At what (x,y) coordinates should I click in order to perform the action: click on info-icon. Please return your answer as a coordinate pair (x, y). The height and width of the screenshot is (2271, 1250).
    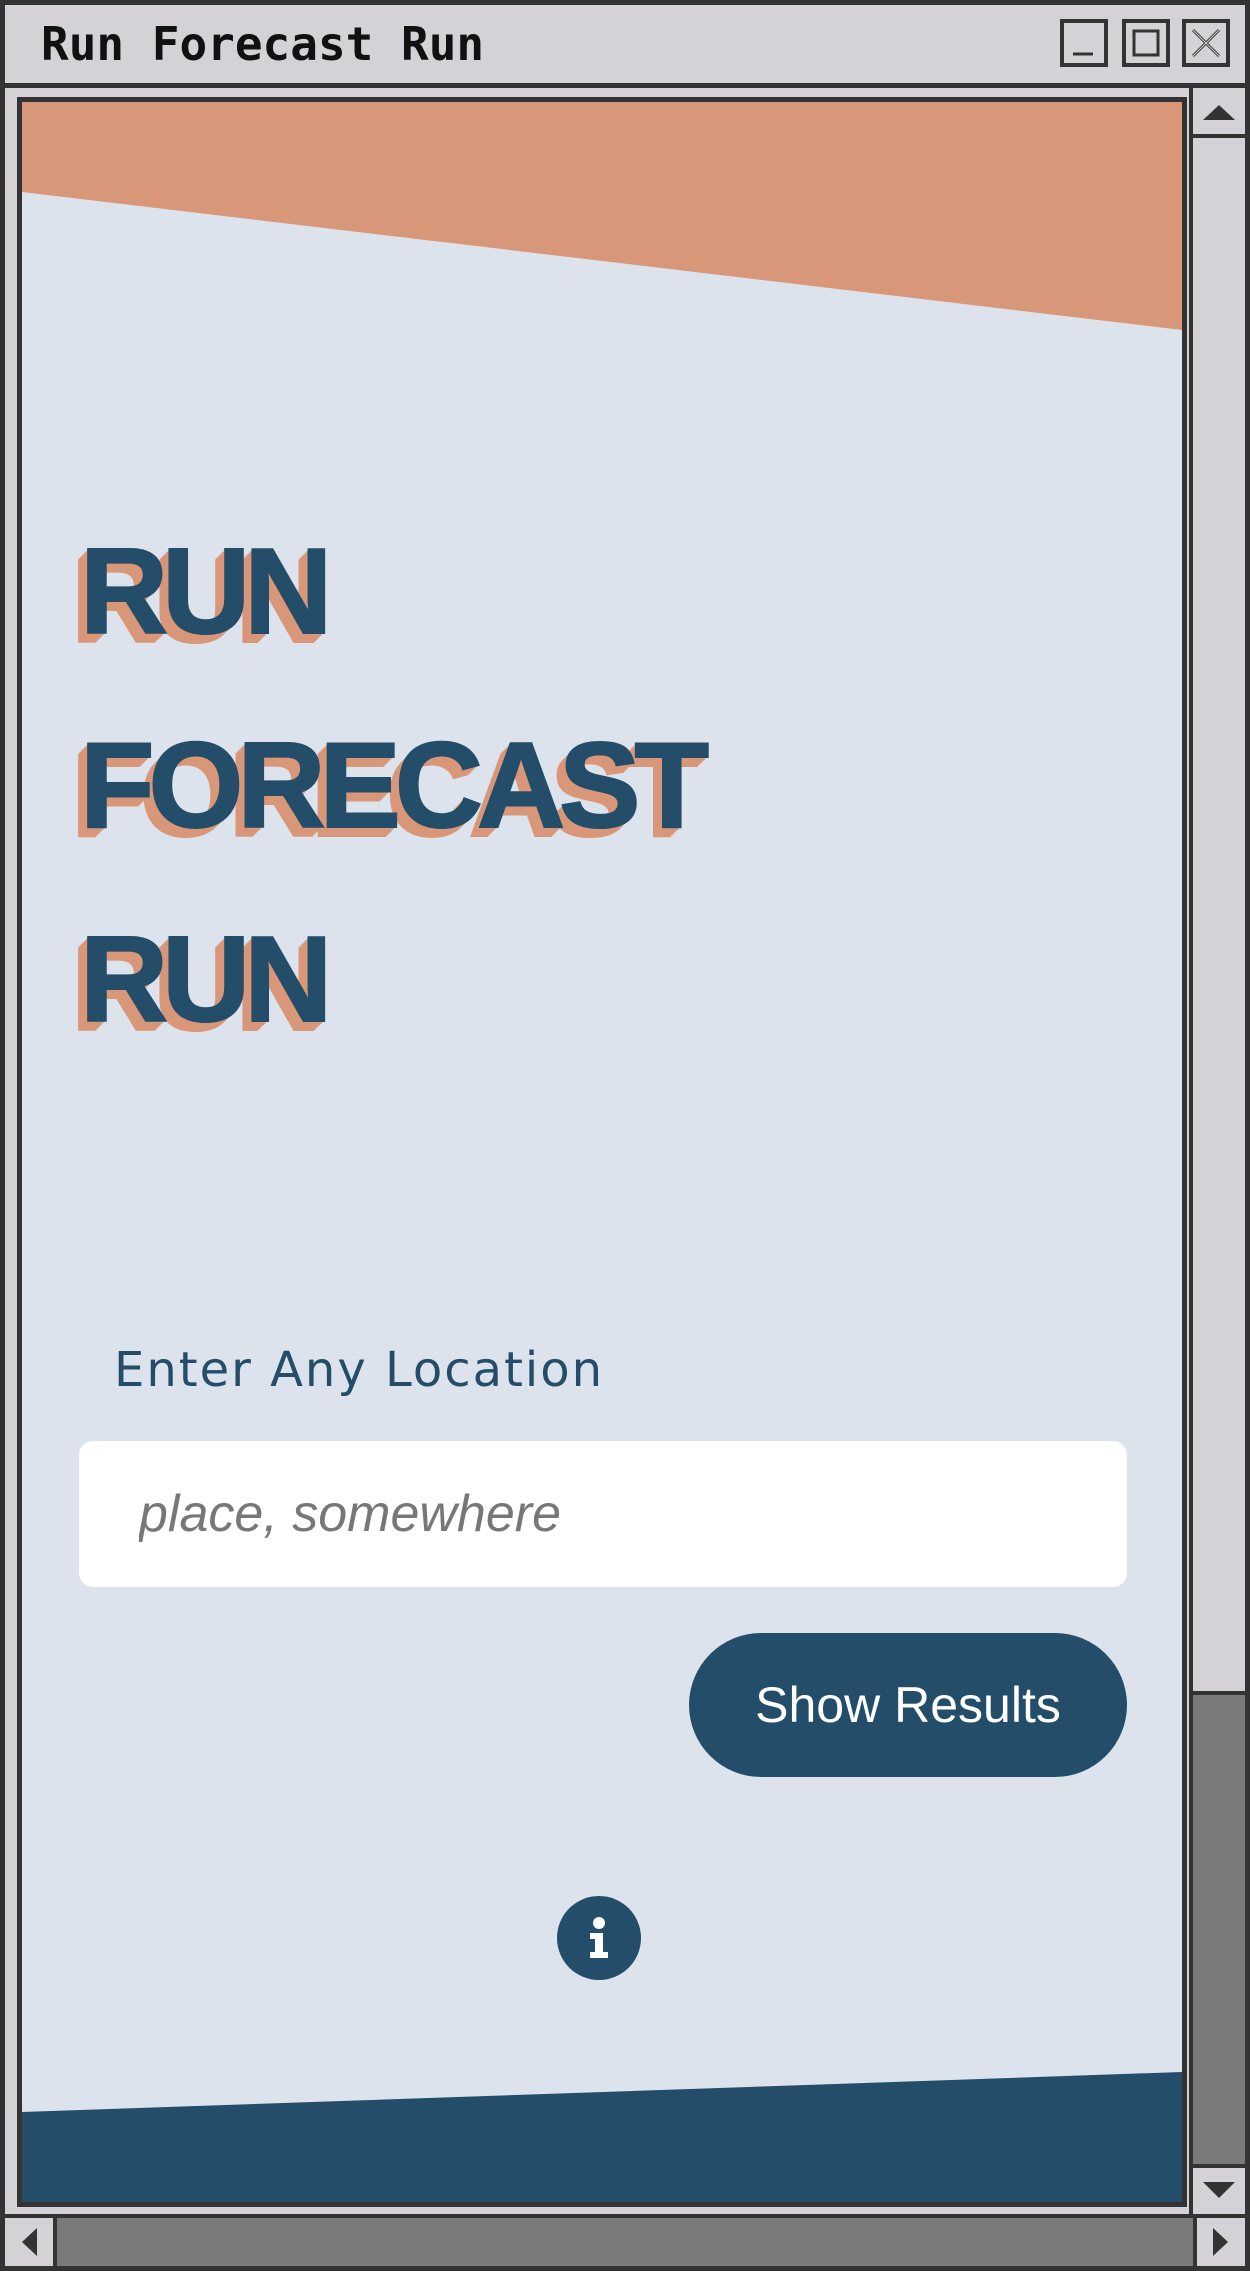
    Looking at the image, I should click on (599, 1937).